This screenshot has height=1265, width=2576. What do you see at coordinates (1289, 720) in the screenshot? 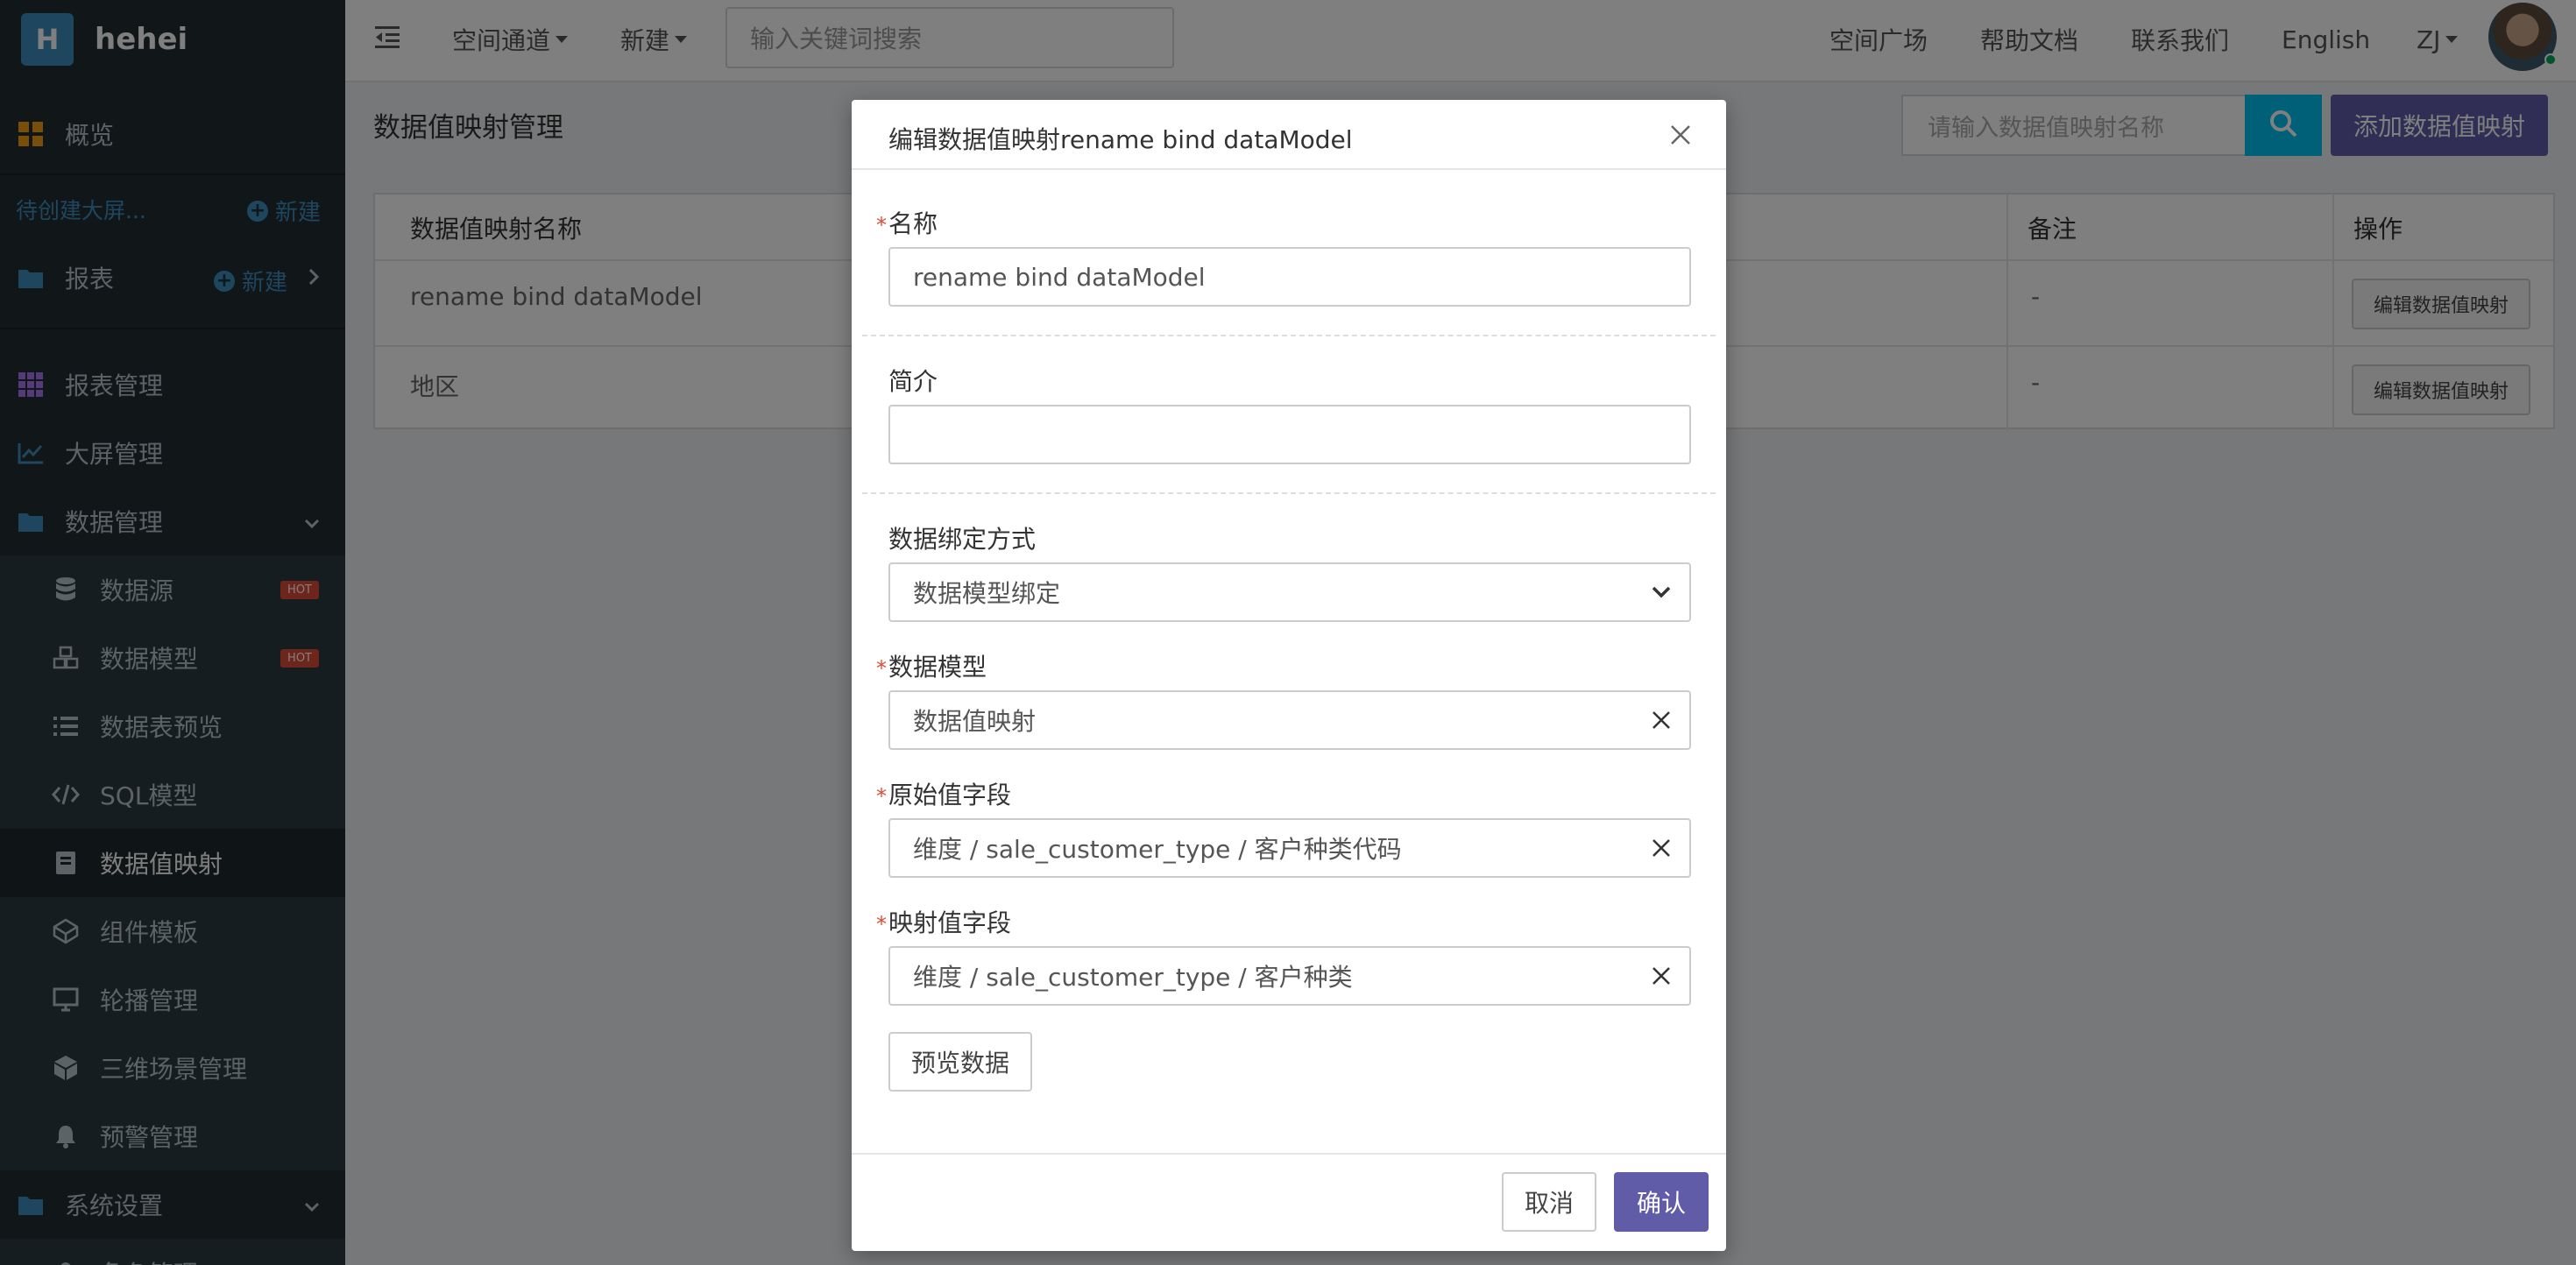
I see `model-select: 数据值映射` at bounding box center [1289, 720].